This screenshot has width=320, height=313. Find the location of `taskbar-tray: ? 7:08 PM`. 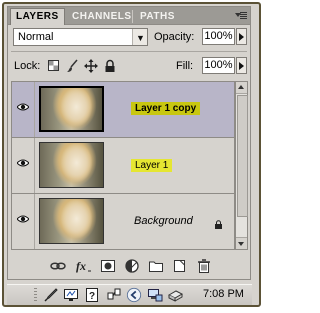

taskbar-tray: ? 7:08 PM is located at coordinates (129, 294).